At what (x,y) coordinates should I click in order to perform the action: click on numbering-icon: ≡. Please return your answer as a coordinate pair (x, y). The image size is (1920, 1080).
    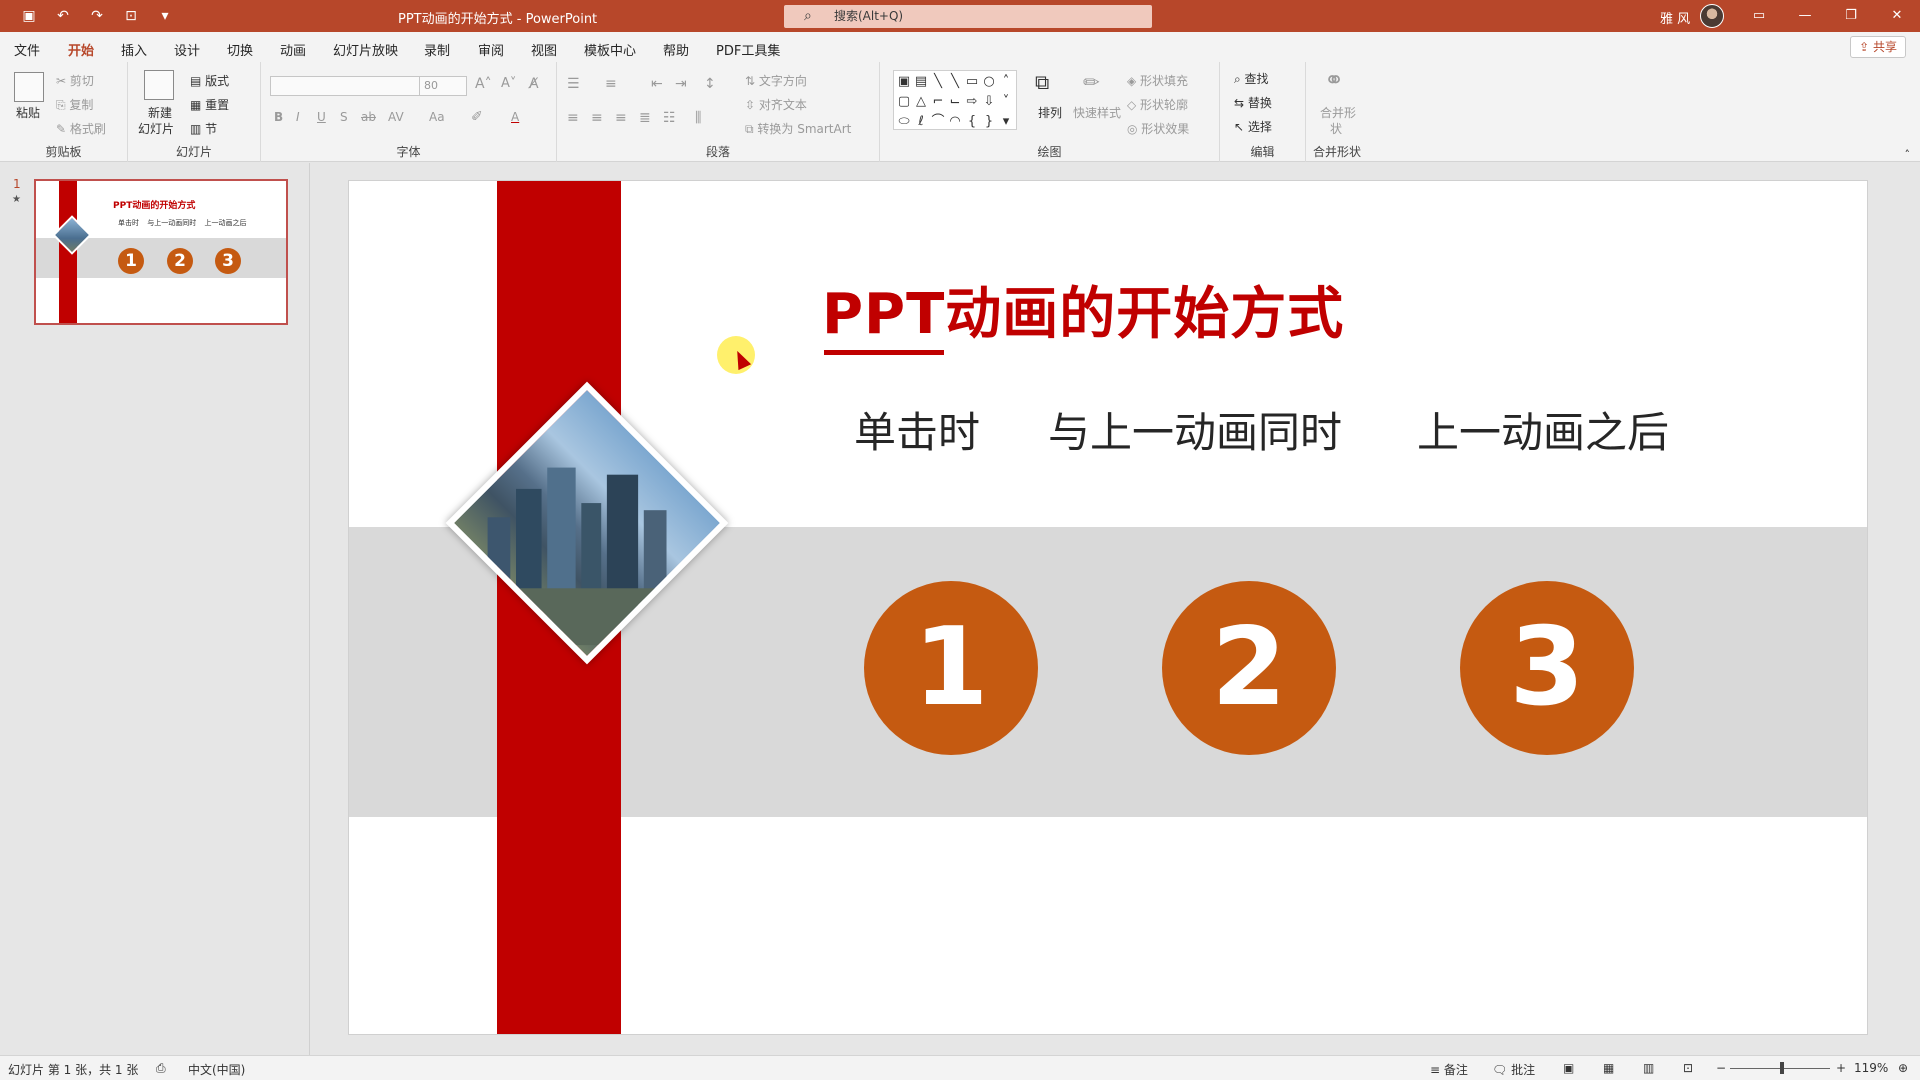
    Looking at the image, I should click on (611, 84).